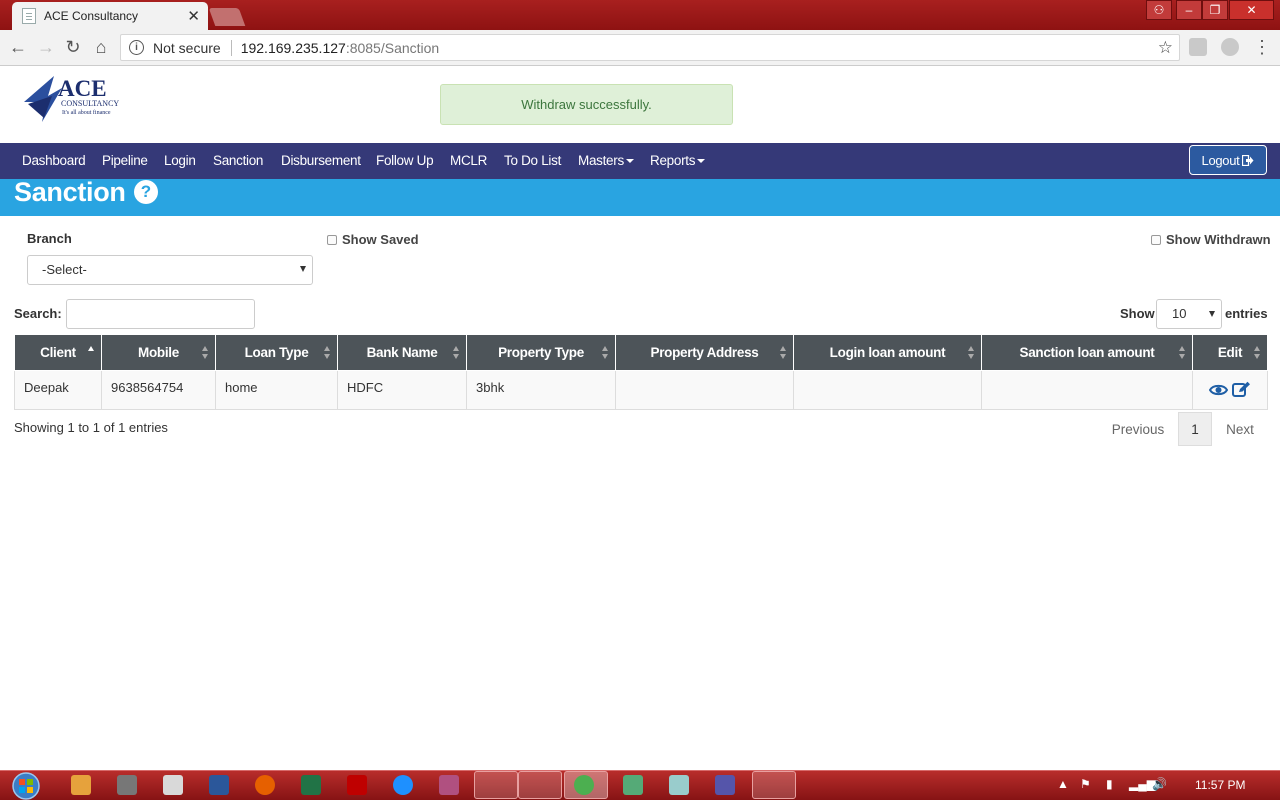 This screenshot has width=1280, height=800. What do you see at coordinates (276, 352) in the screenshot?
I see `column-header-loan-type: Loan Type` at bounding box center [276, 352].